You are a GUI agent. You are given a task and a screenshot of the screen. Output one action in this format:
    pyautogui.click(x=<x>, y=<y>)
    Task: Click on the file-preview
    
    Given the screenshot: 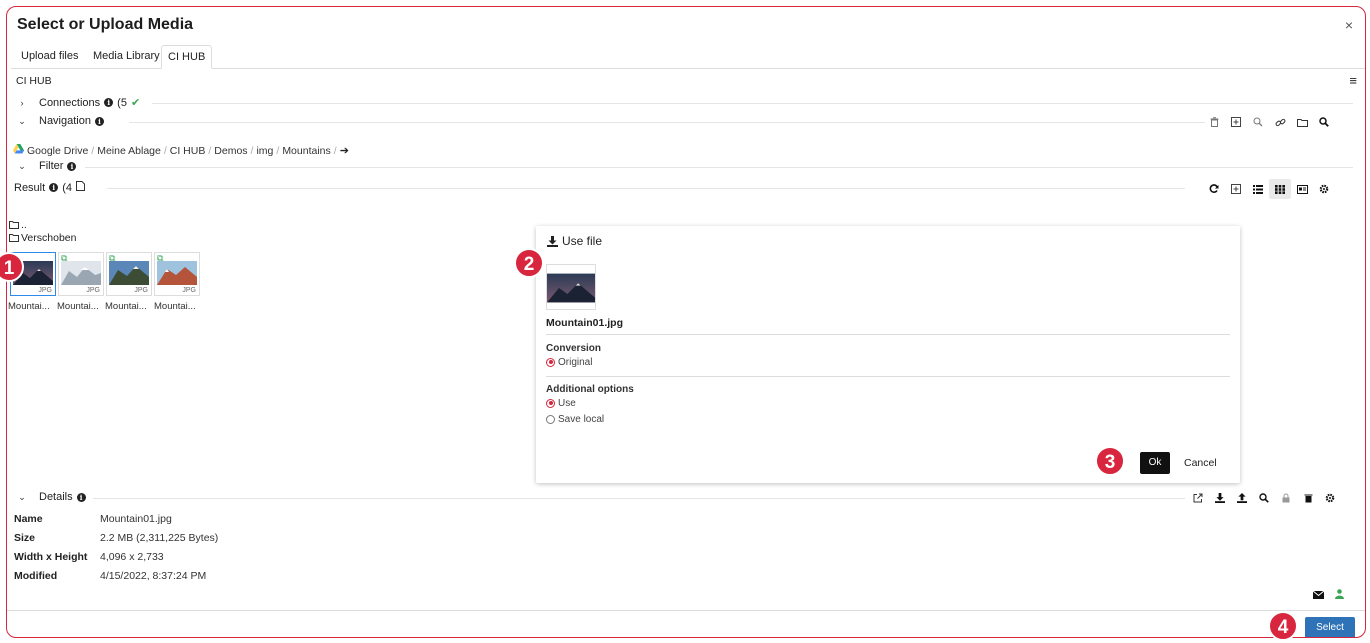 What is the action you would take?
    pyautogui.click(x=571, y=287)
    